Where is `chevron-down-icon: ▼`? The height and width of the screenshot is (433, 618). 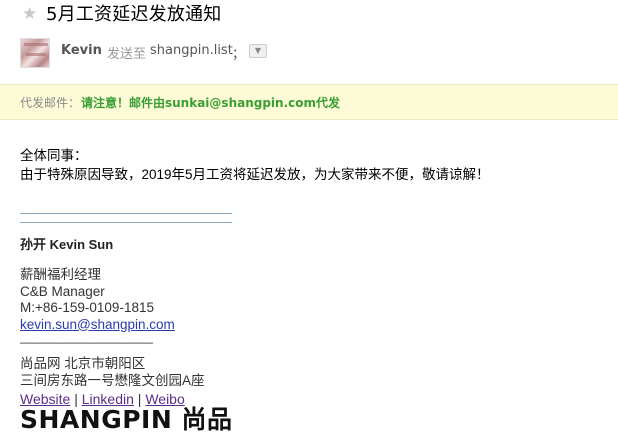 chevron-down-icon: ▼ is located at coordinates (258, 50).